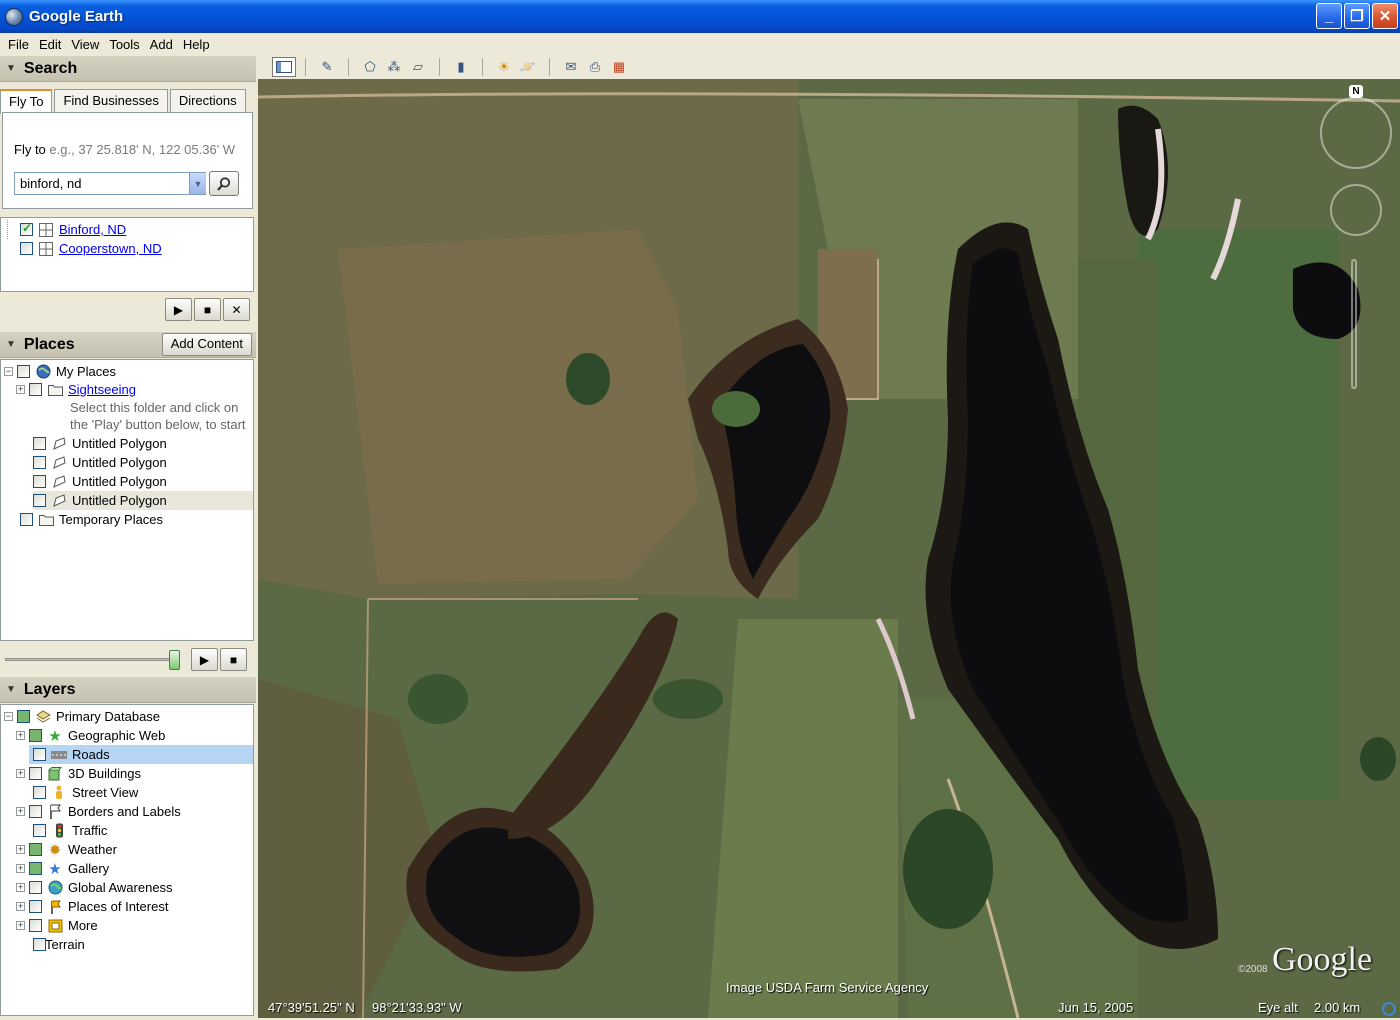 The image size is (1400, 1020). What do you see at coordinates (595, 67) in the screenshot?
I see `print-button: ⎙` at bounding box center [595, 67].